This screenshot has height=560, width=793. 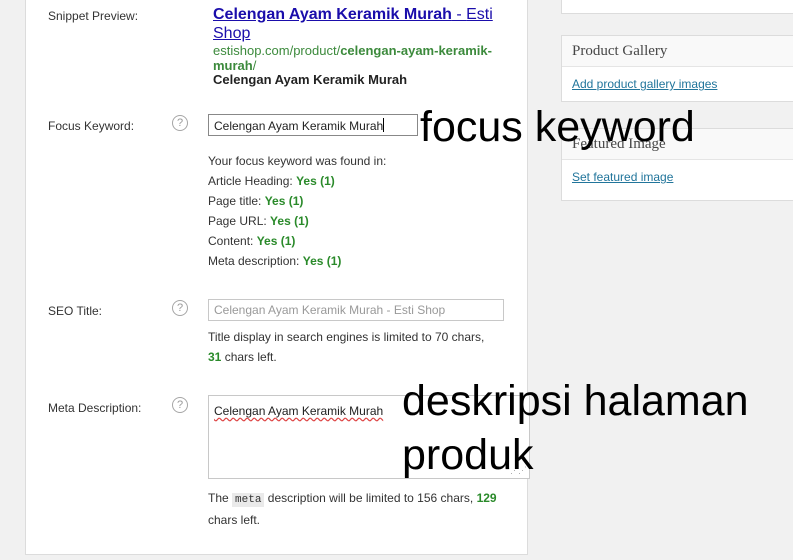 I want to click on check-row: Content: Yes (1), so click(x=297, y=241).